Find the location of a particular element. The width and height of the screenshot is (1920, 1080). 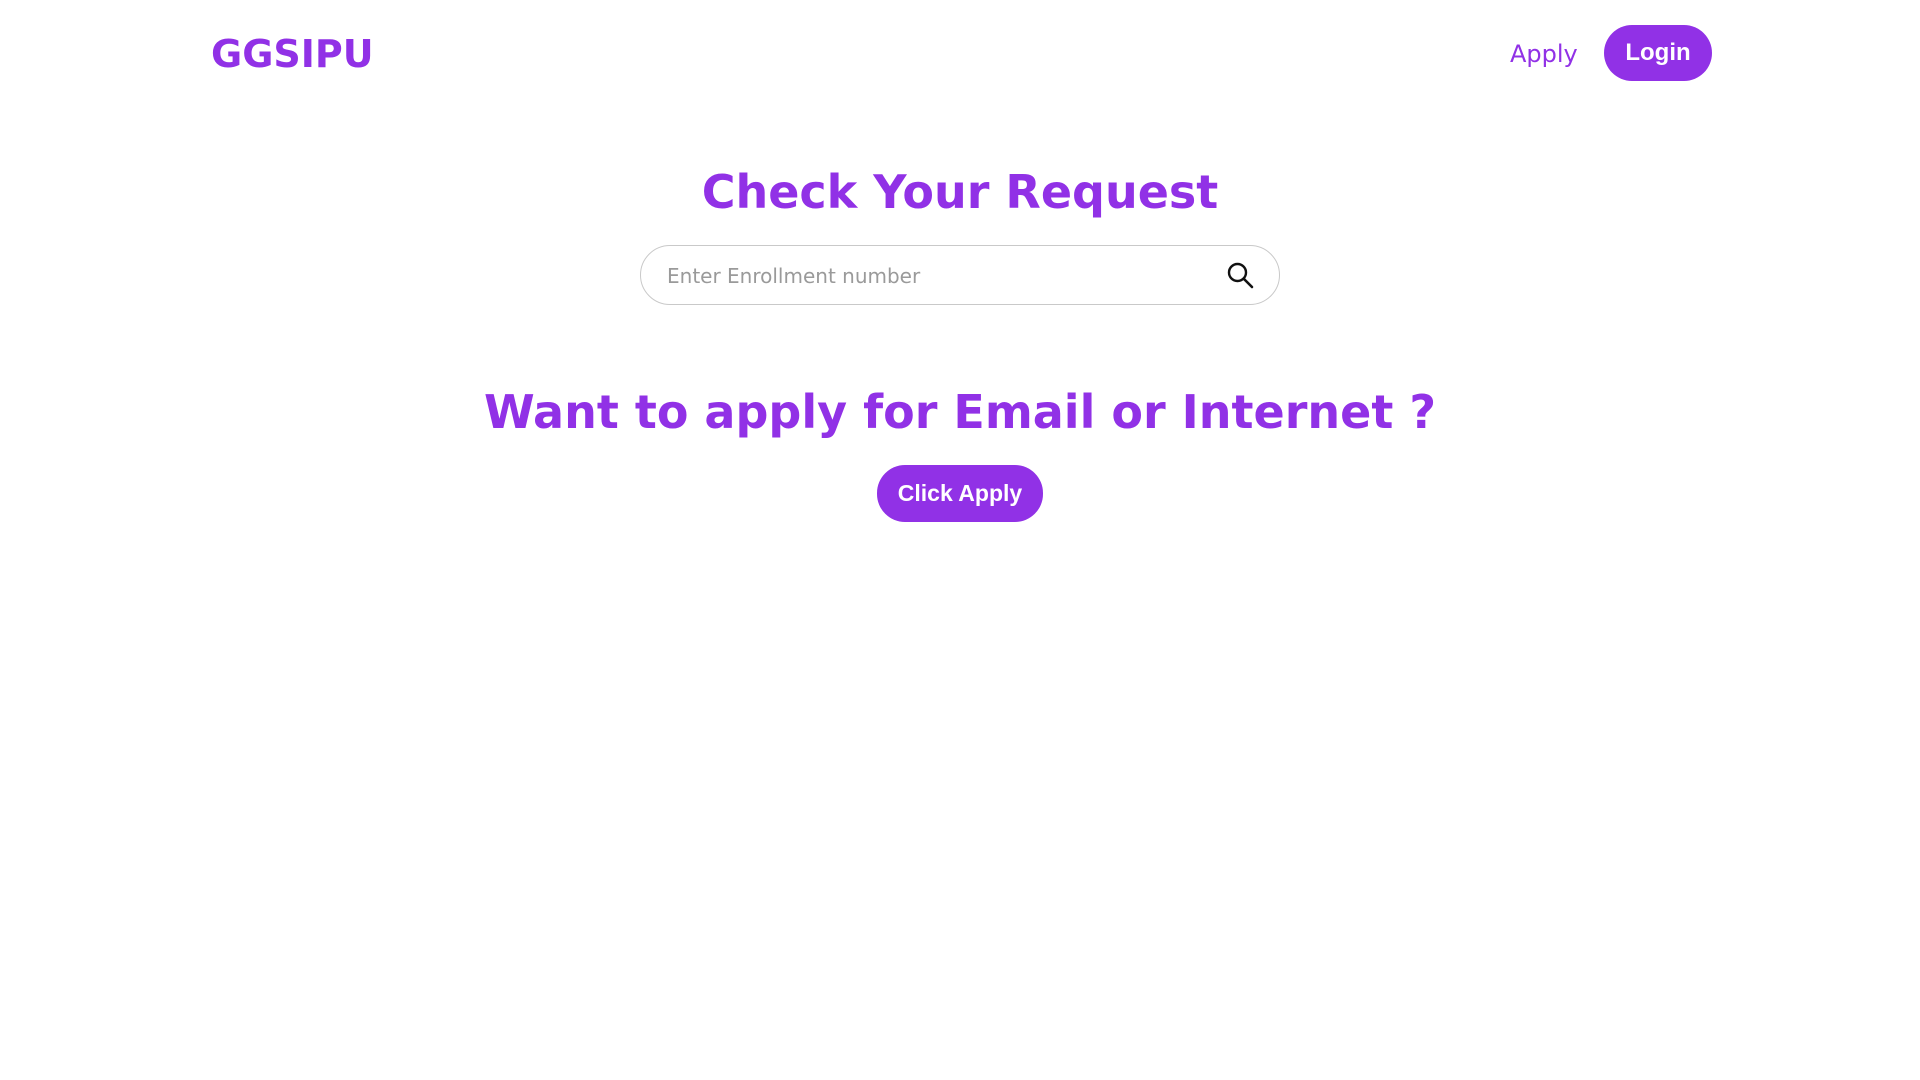

apply-prompt-title: Want to apply for Email or Internet ? is located at coordinates (960, 412).